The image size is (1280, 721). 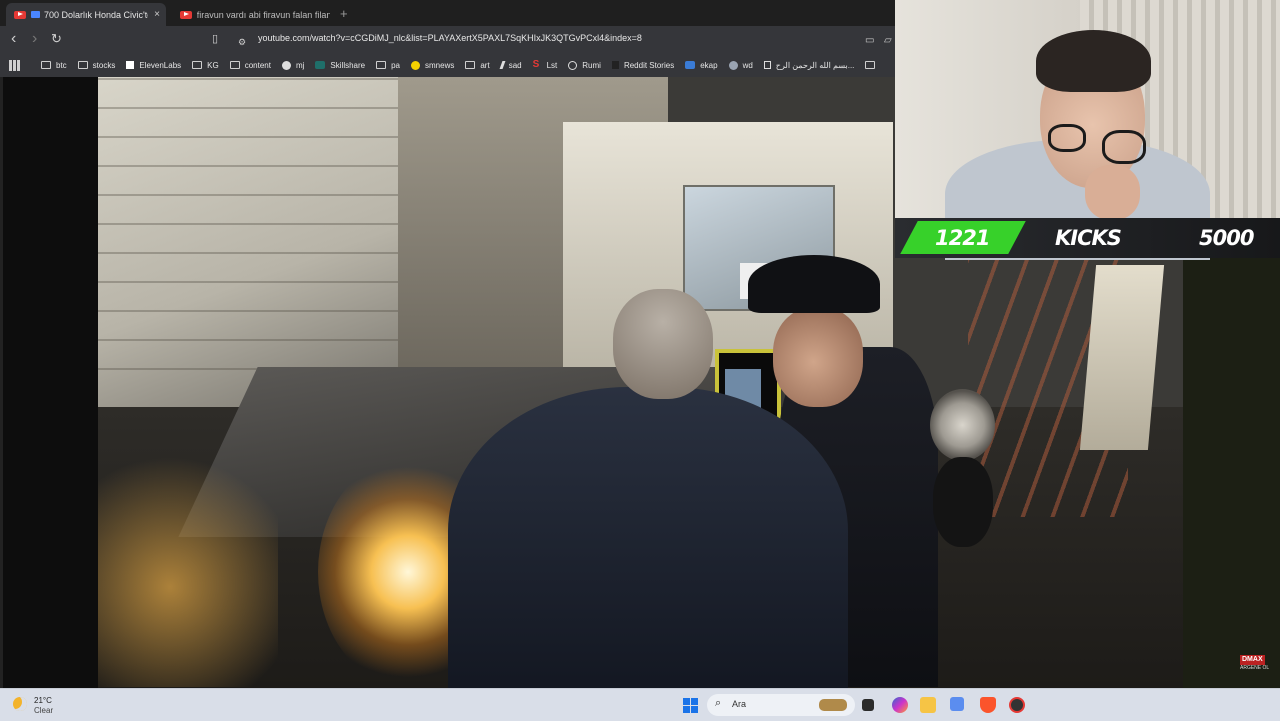 I want to click on kicks-label: KICKS, so click(x=1088, y=238).